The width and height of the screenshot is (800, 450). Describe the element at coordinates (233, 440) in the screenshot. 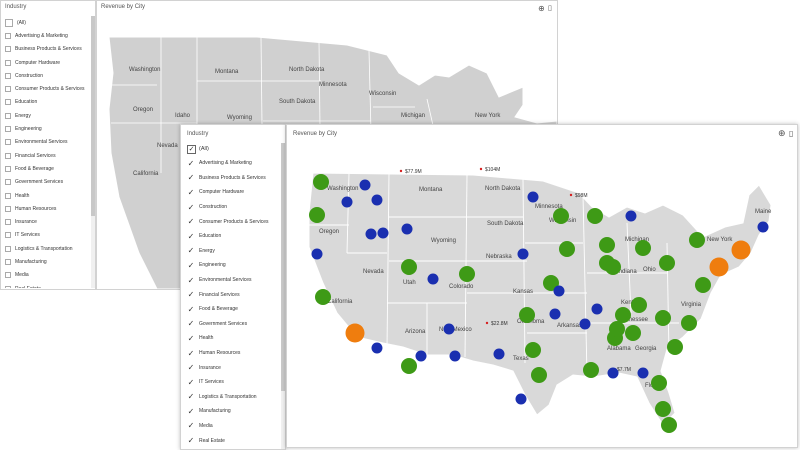

I see `filter-item: ✓ Real Estate` at that location.